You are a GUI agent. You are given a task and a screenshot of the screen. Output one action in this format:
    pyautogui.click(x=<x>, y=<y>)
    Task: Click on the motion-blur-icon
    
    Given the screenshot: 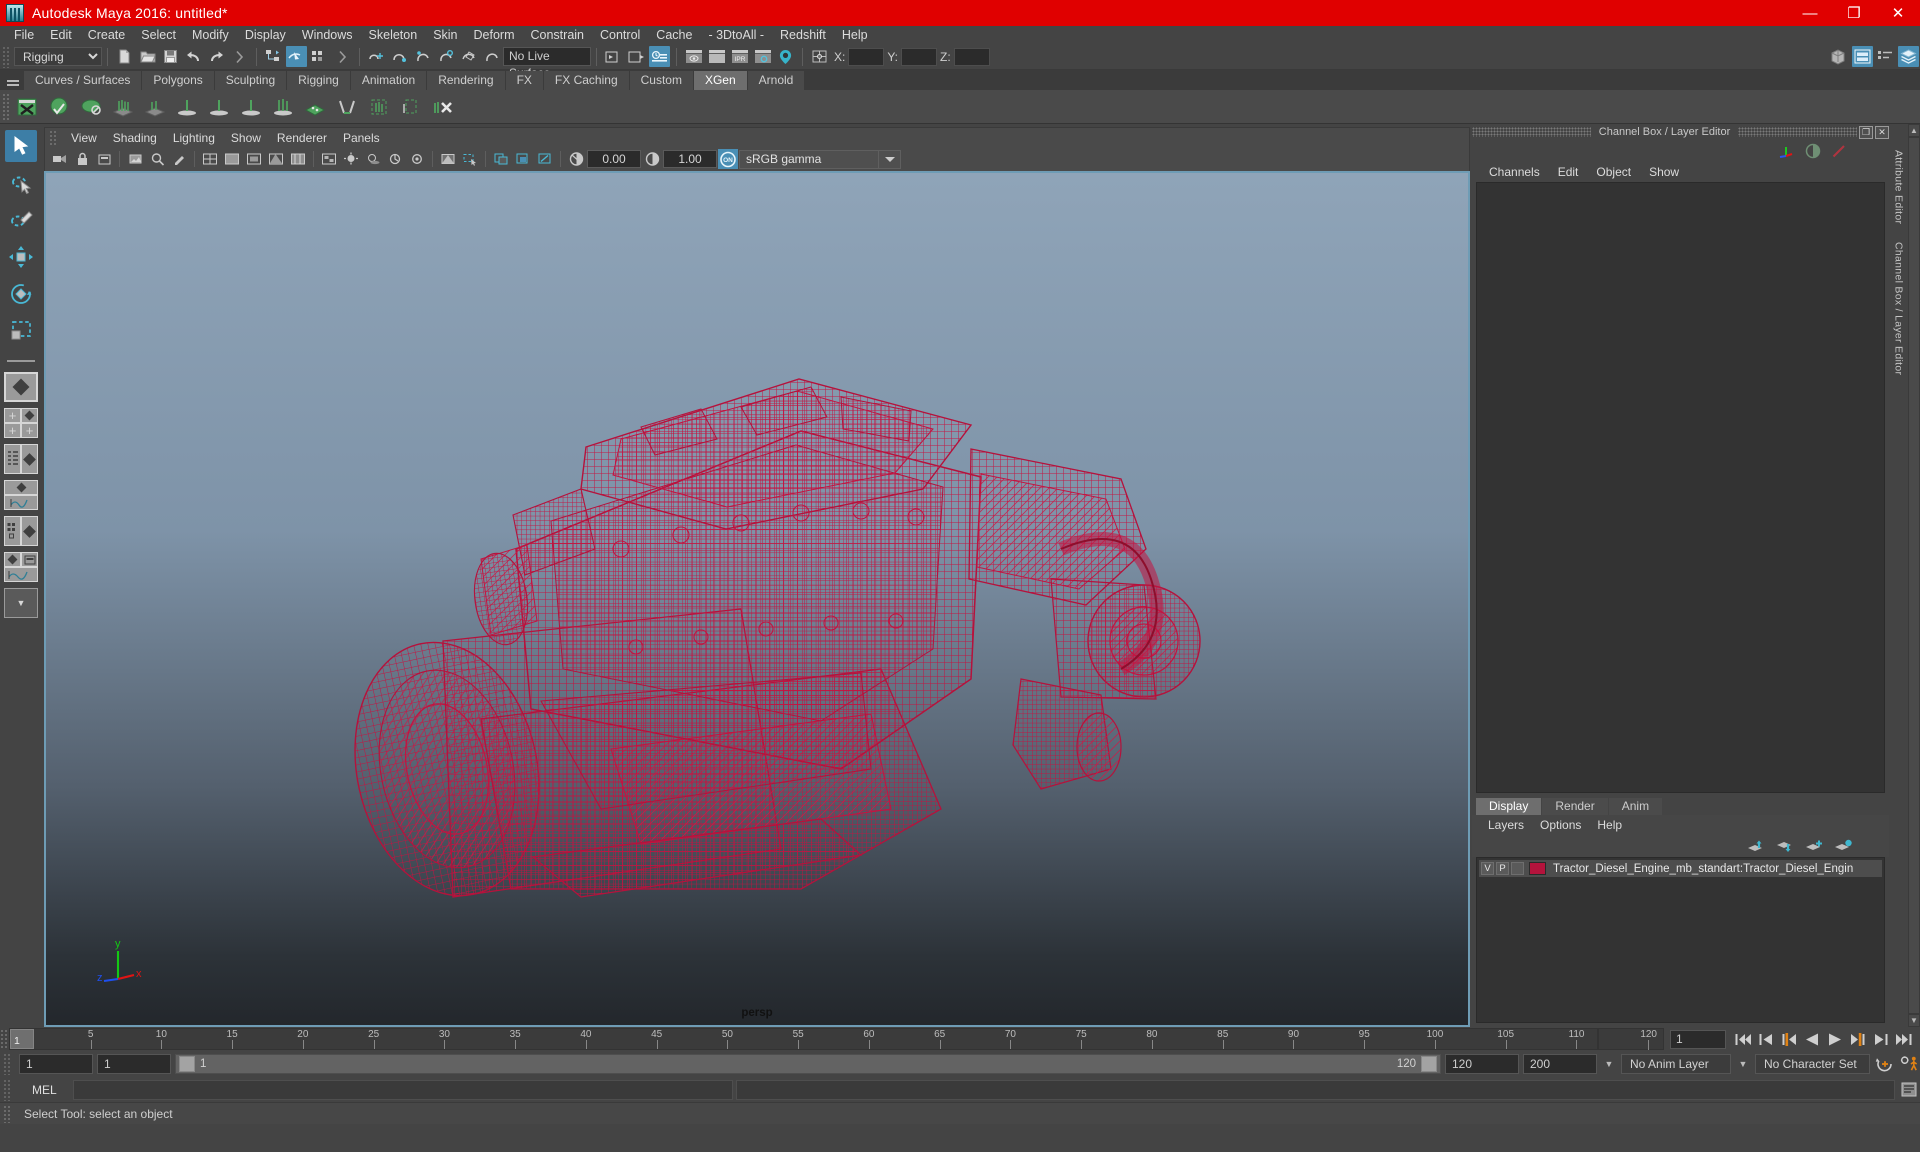 What is the action you would take?
    pyautogui.click(x=417, y=159)
    